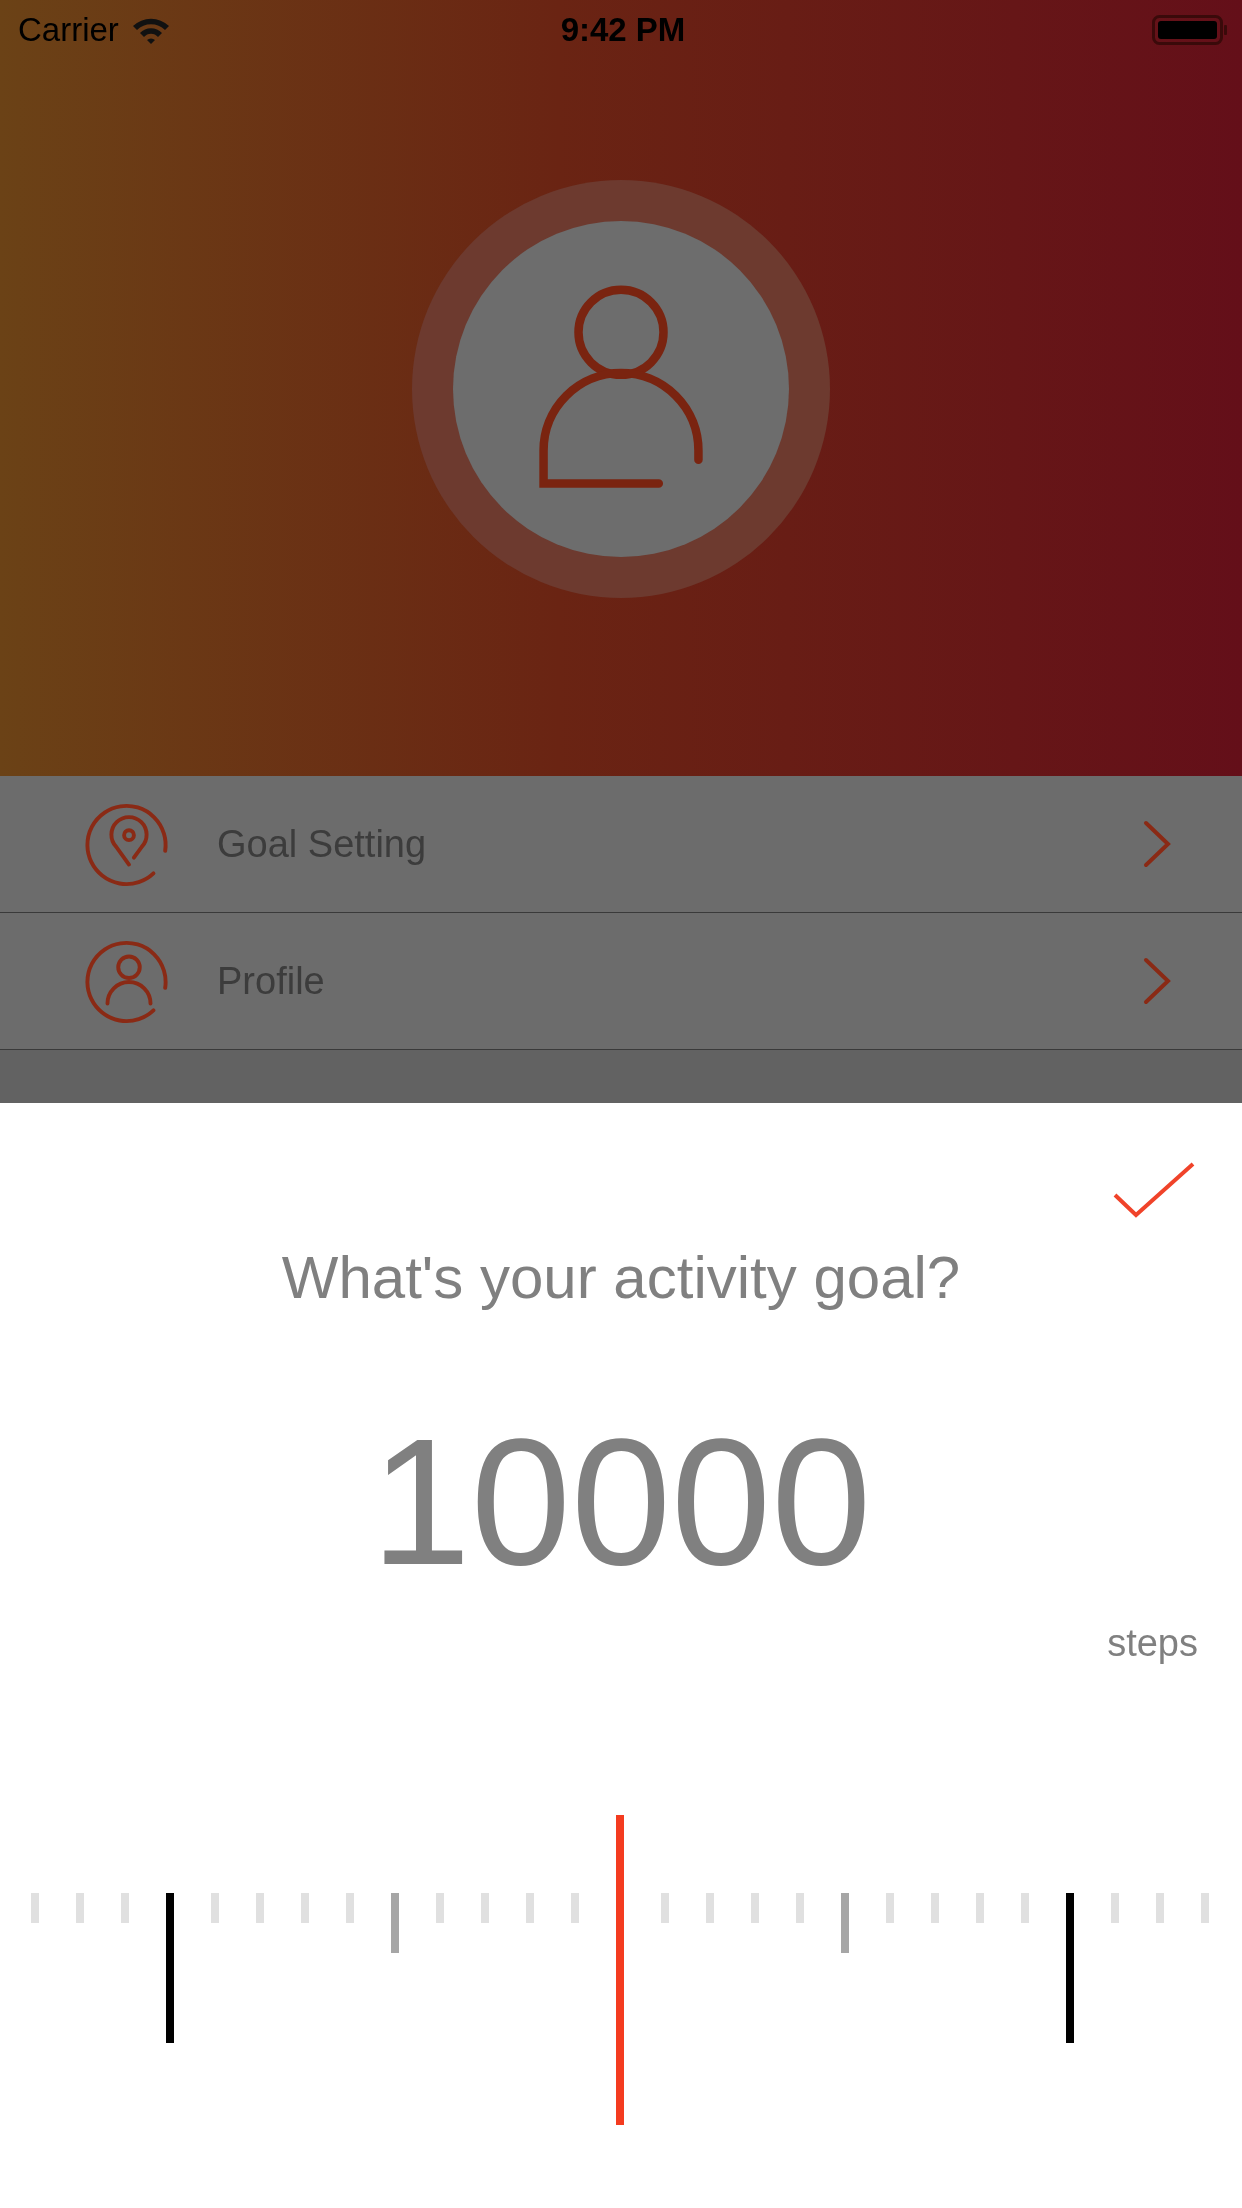 This screenshot has width=1242, height=2208. What do you see at coordinates (1152, 1643) in the screenshot?
I see `unit-label: steps` at bounding box center [1152, 1643].